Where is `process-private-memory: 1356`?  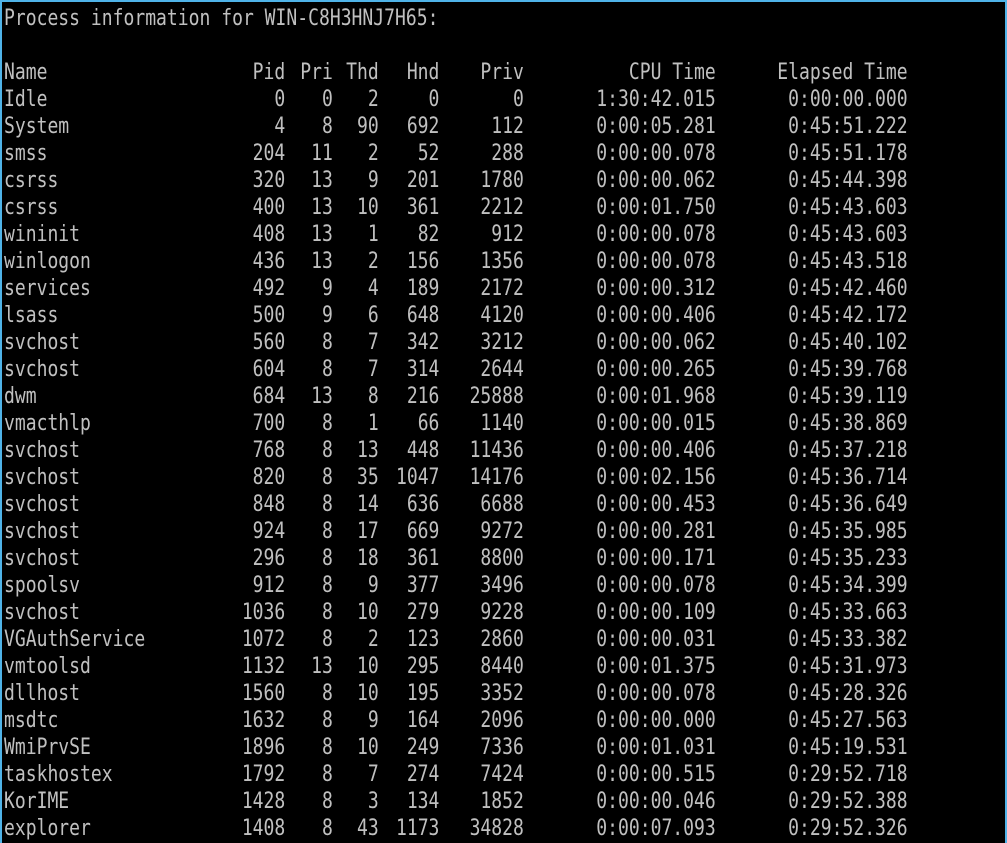
process-private-memory: 1356 is located at coordinates (502, 261).